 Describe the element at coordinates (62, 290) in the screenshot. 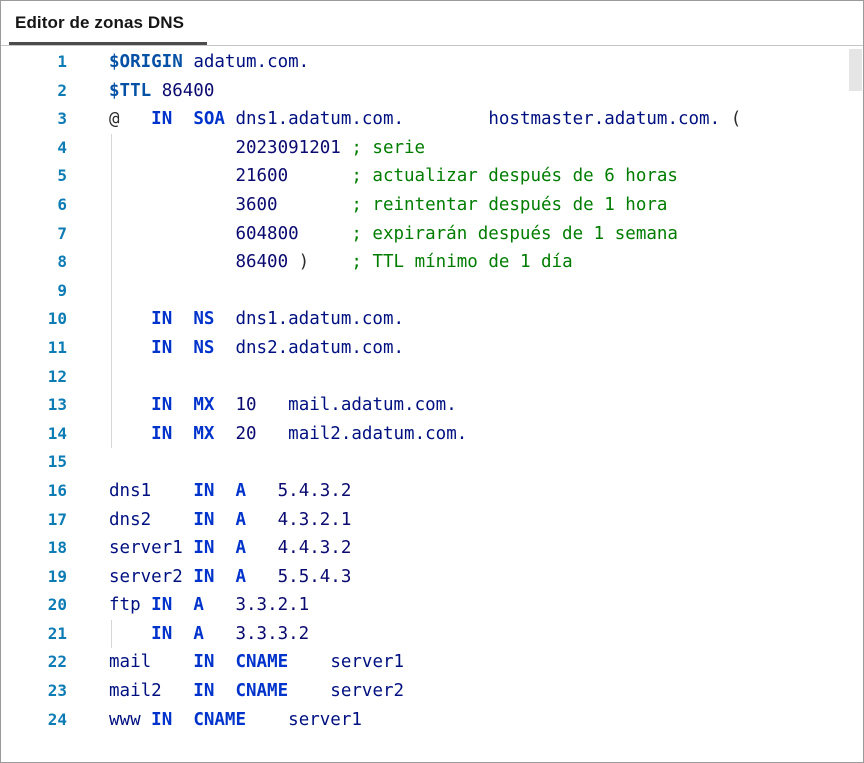

I see `line-number: 9` at that location.